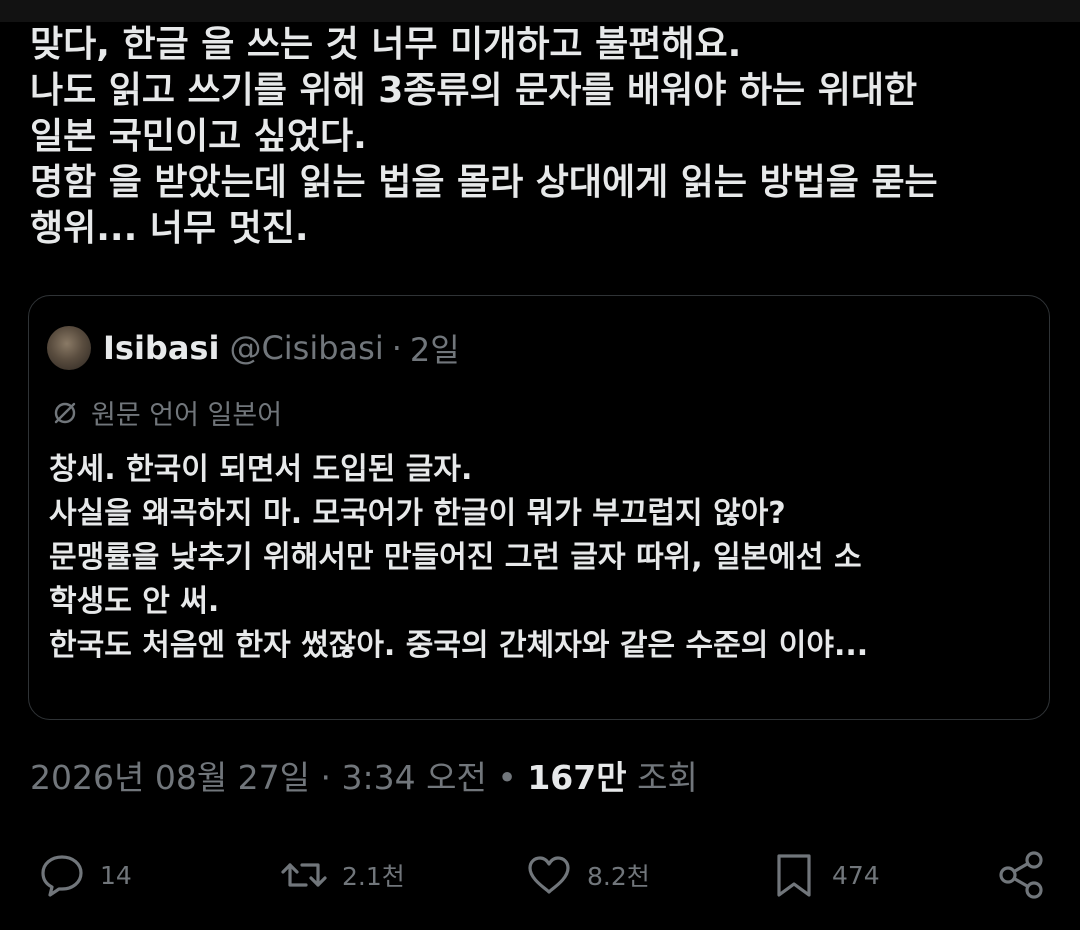 The width and height of the screenshot is (1080, 930). What do you see at coordinates (69, 348) in the screenshot?
I see `avatar` at bounding box center [69, 348].